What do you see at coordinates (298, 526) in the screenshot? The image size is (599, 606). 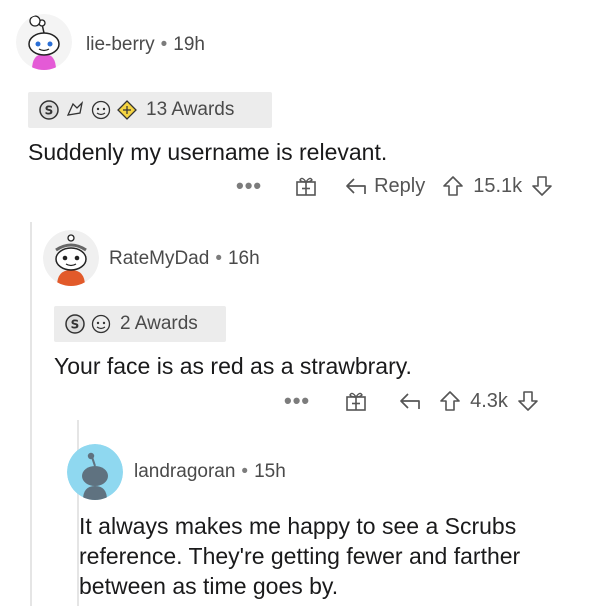 I see `comment-body-line: It always makes me happy to see a Scrubs` at bounding box center [298, 526].